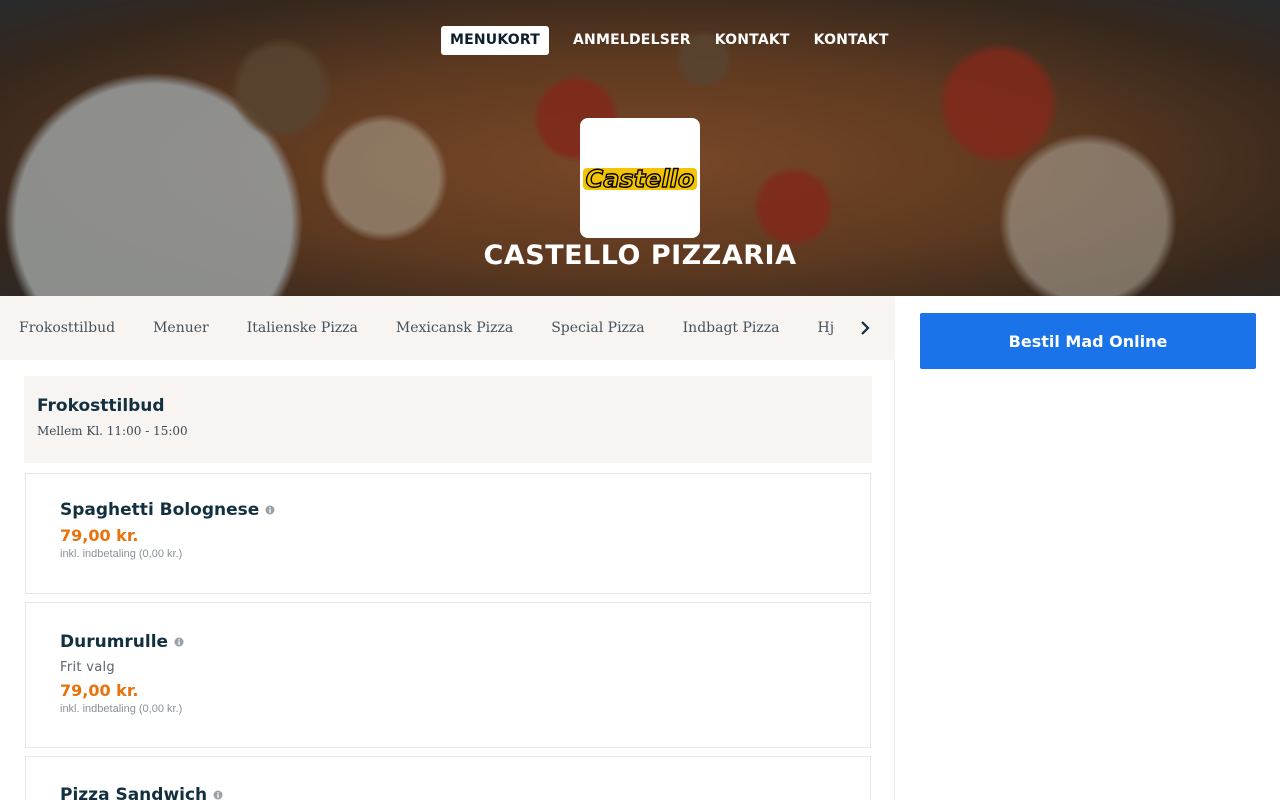 This screenshot has width=1280, height=800. I want to click on section-header: Frokosttilbud Mellem Kl. 11:00 - 15:00, so click(448, 419).